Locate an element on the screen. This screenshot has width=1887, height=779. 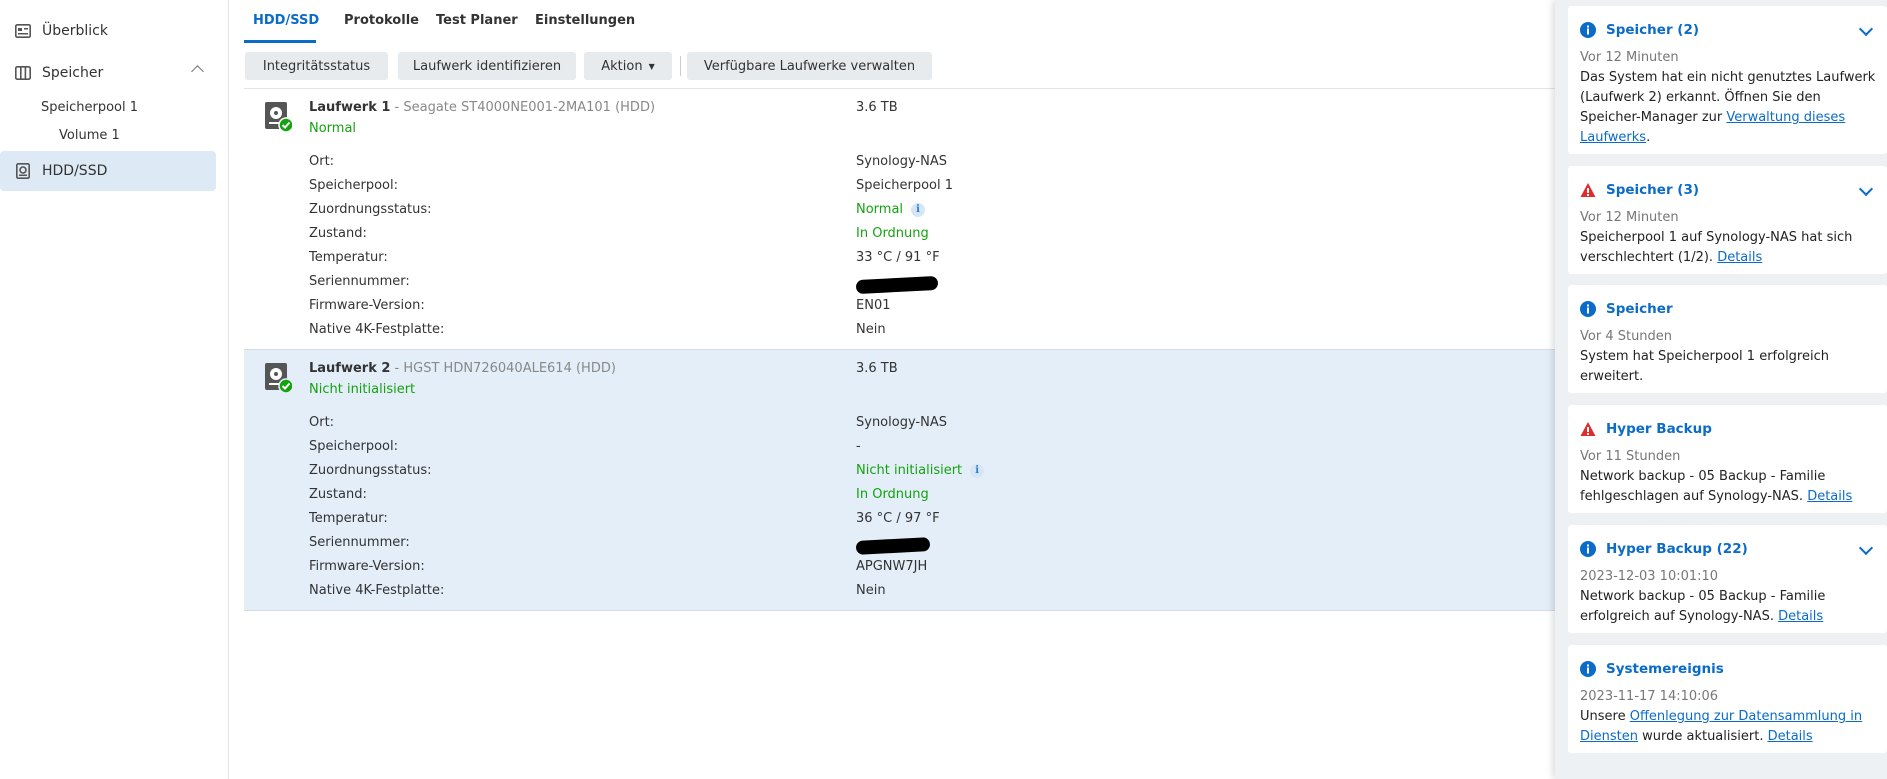
row-firmware: Firmware-Version: APGNW7JH is located at coordinates (909, 569).